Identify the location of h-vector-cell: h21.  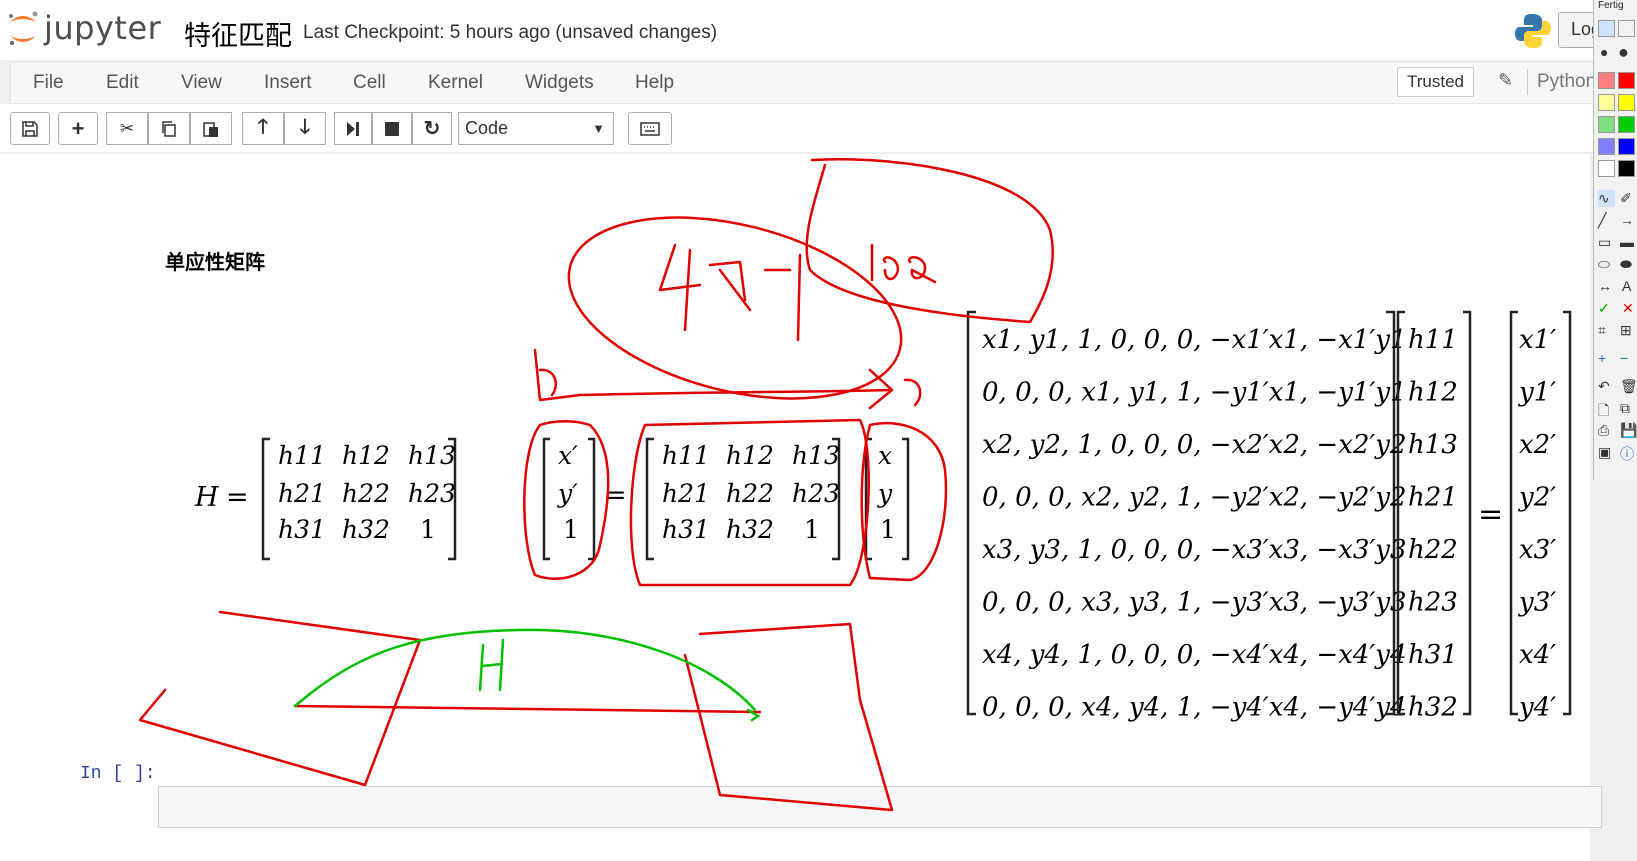
(1433, 498).